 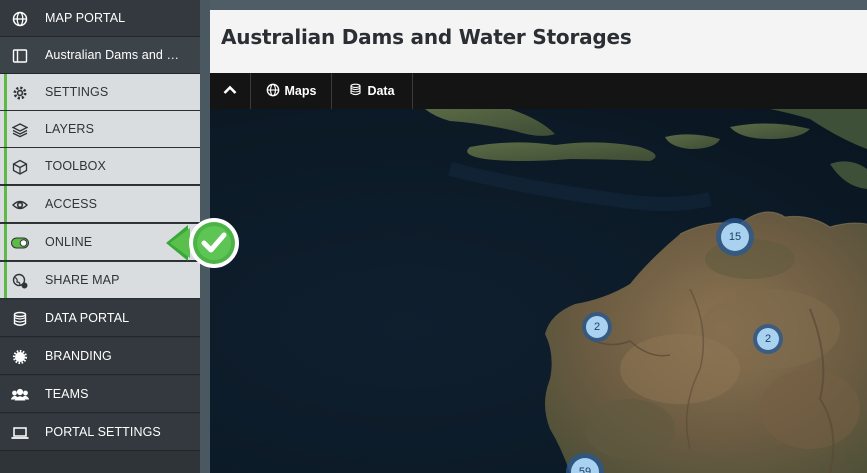 What do you see at coordinates (82, 280) in the screenshot?
I see `sidebar-item-label: SHARE MAP` at bounding box center [82, 280].